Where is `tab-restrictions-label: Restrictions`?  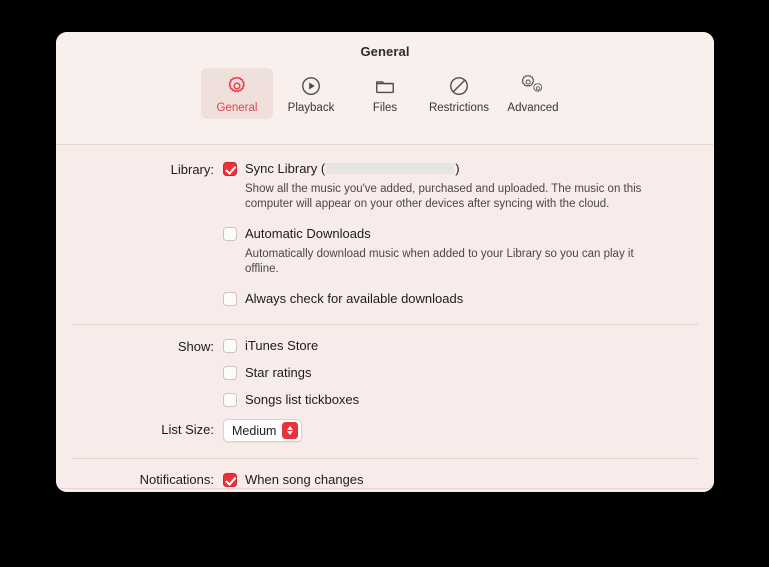 tab-restrictions-label: Restrictions is located at coordinates (459, 108).